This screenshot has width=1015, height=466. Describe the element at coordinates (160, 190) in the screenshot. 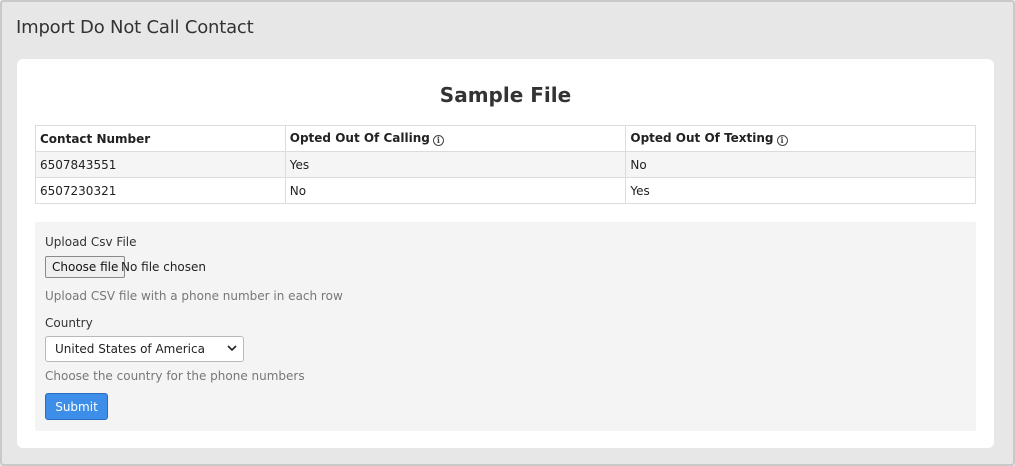

I see `table-cell: 6507230321` at that location.